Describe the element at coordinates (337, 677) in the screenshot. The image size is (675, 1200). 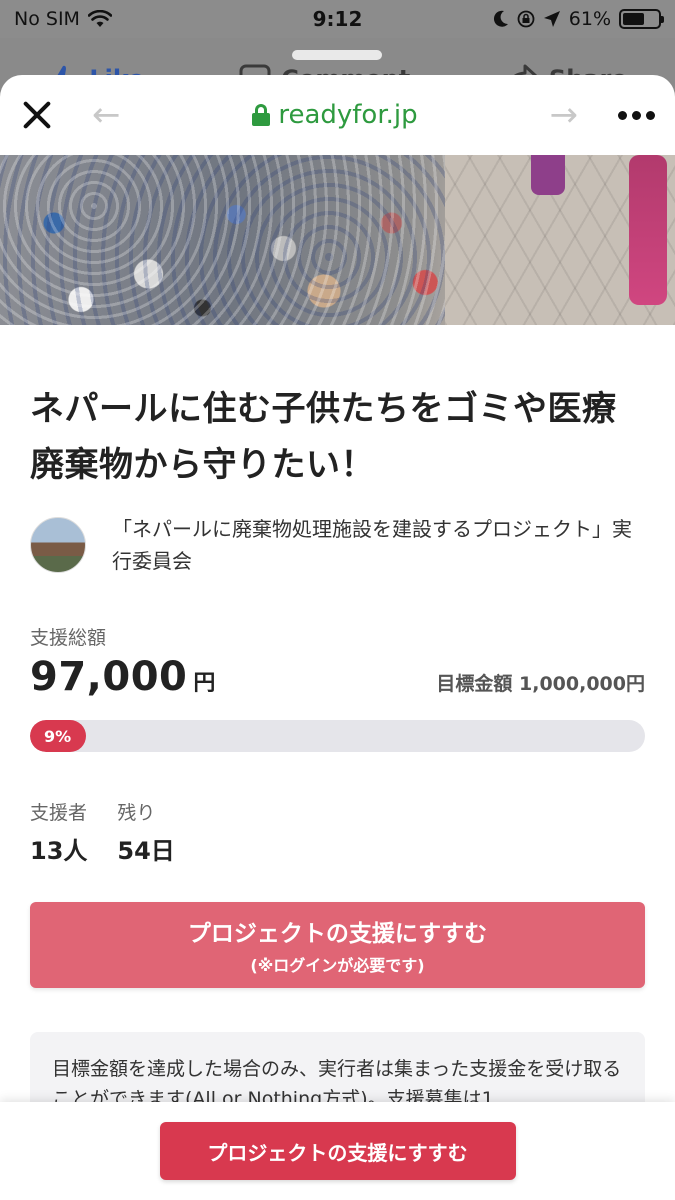
I see `funds-row: 97,000 円 目標金額 1,000,000円` at that location.